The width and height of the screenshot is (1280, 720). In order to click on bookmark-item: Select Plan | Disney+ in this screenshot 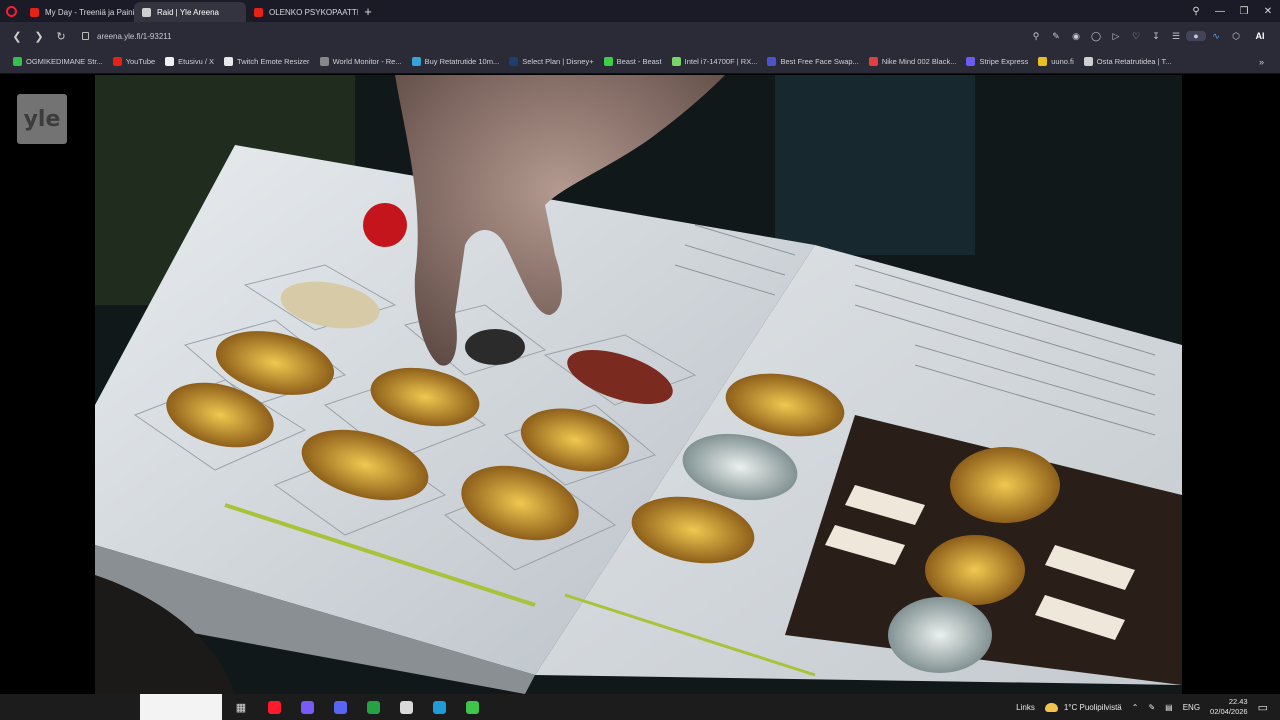, I will do `click(551, 61)`.